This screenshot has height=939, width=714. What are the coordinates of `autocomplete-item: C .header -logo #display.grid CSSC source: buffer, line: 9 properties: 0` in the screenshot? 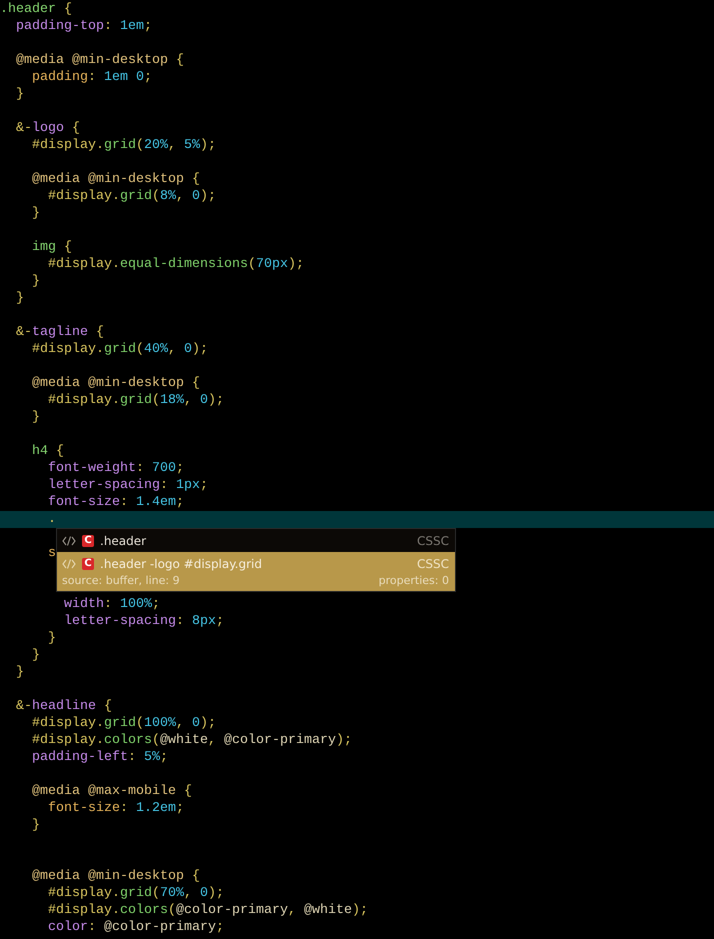 It's located at (256, 571).